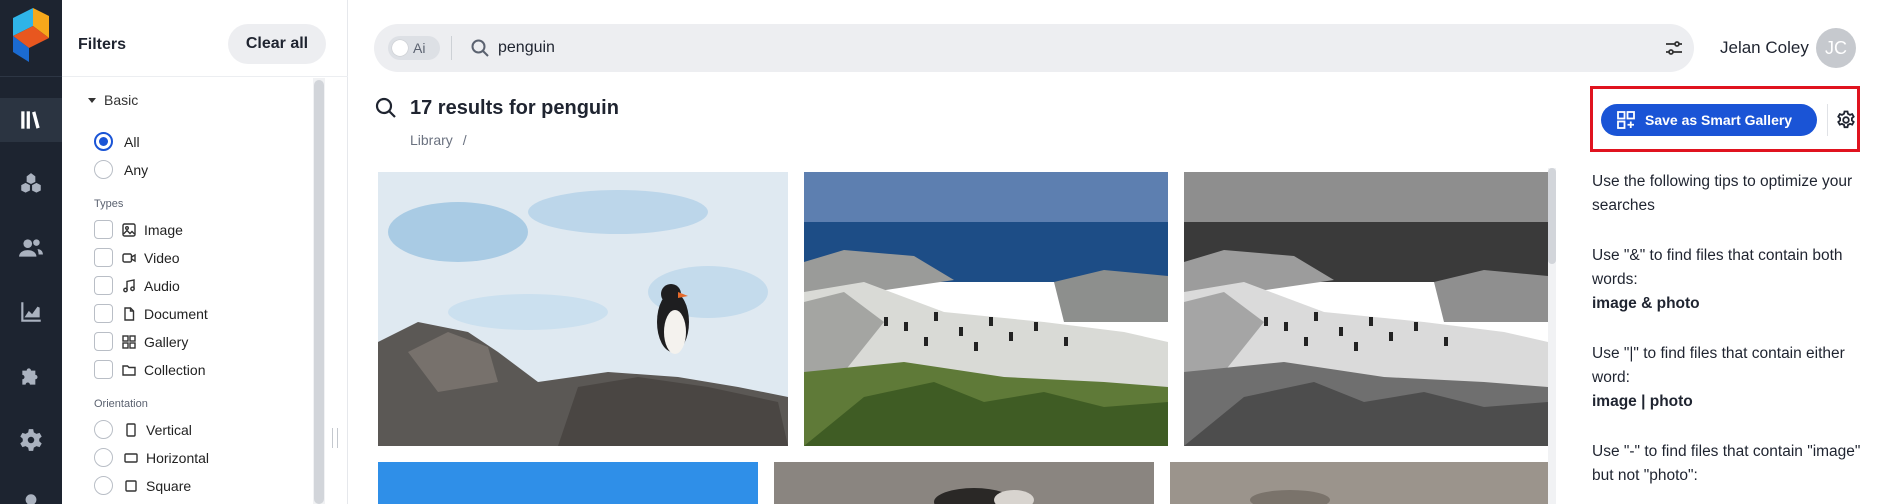 Image resolution: width=1879 pixels, height=504 pixels. I want to click on search-input, so click(1048, 48).